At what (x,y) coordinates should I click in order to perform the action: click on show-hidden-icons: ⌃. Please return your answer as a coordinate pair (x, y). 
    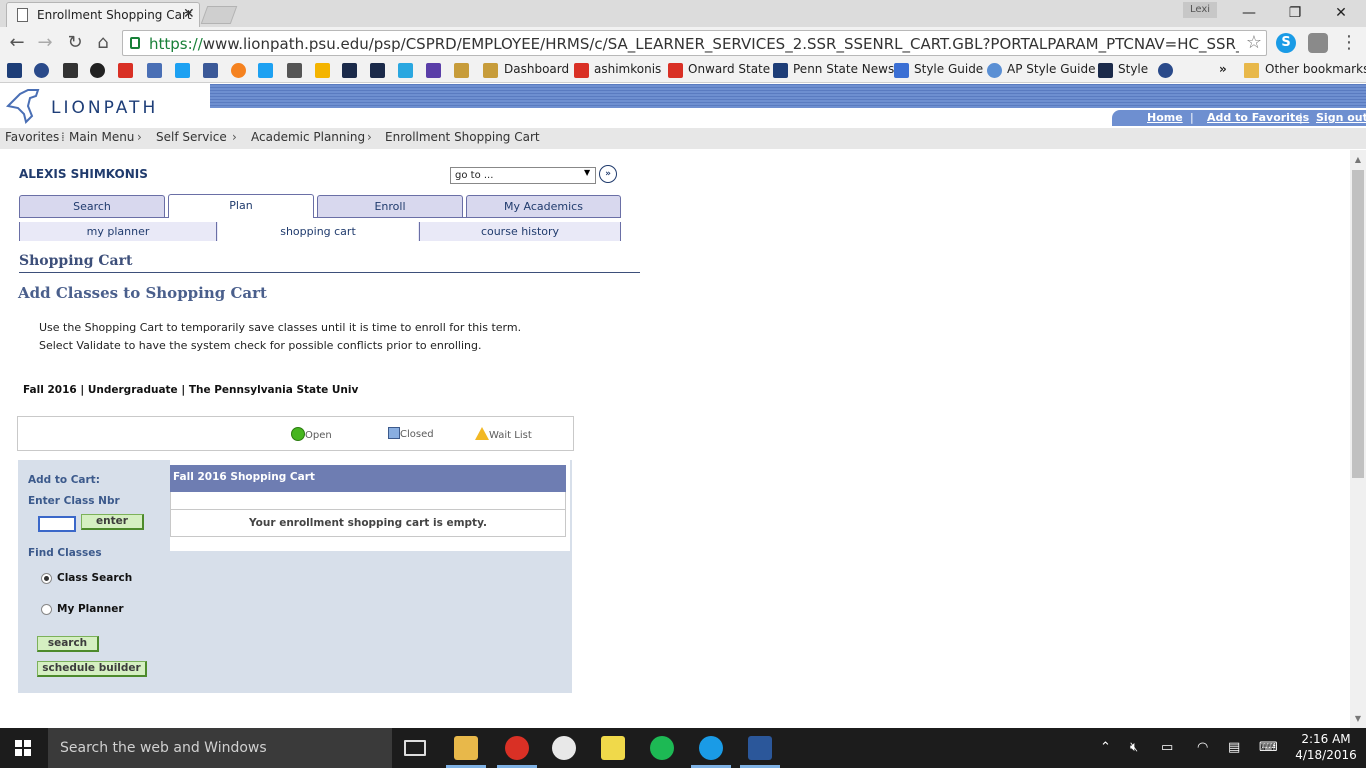
    Looking at the image, I should click on (1105, 747).